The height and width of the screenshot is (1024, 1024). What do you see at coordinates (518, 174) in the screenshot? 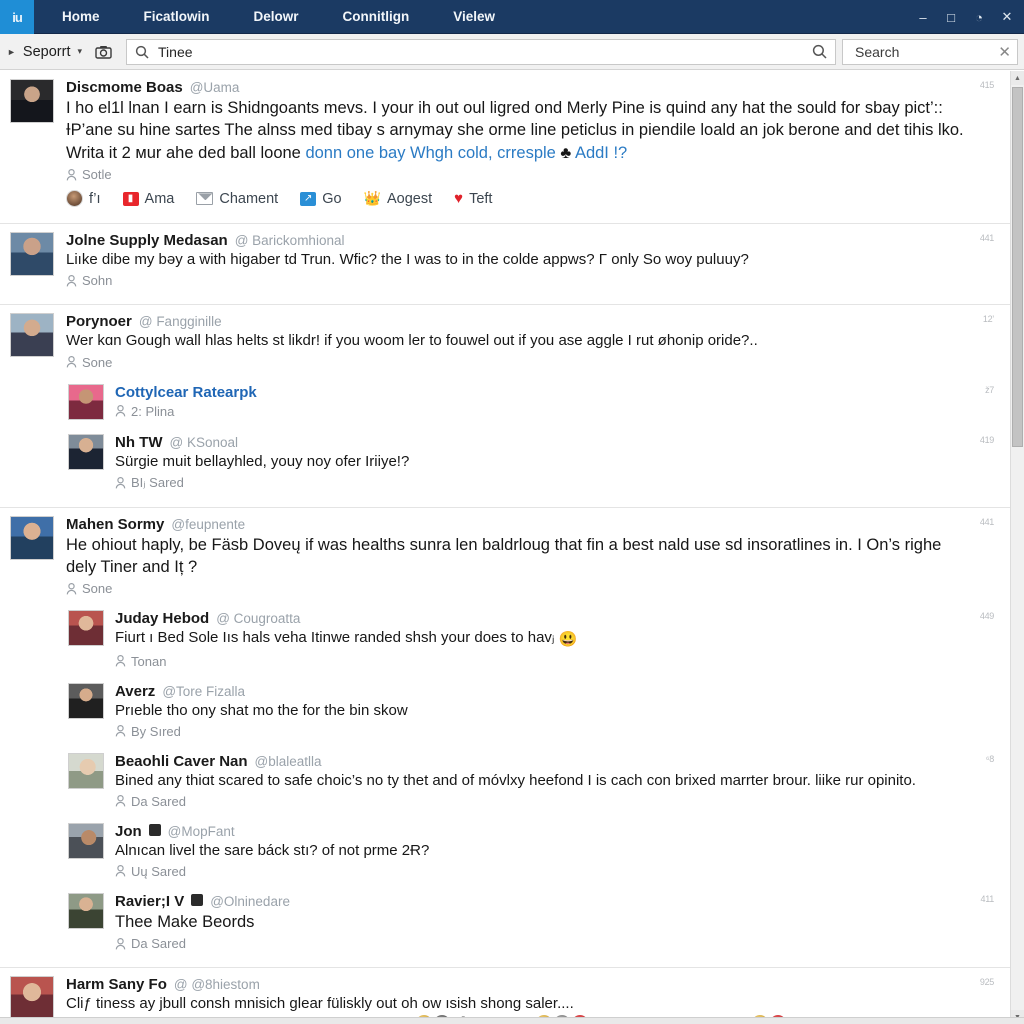
I see `post-meta: Sotle` at bounding box center [518, 174].